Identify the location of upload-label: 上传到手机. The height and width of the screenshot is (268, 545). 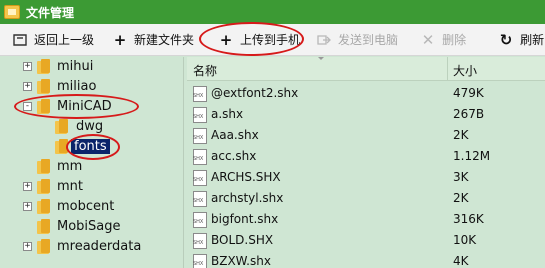
(270, 40).